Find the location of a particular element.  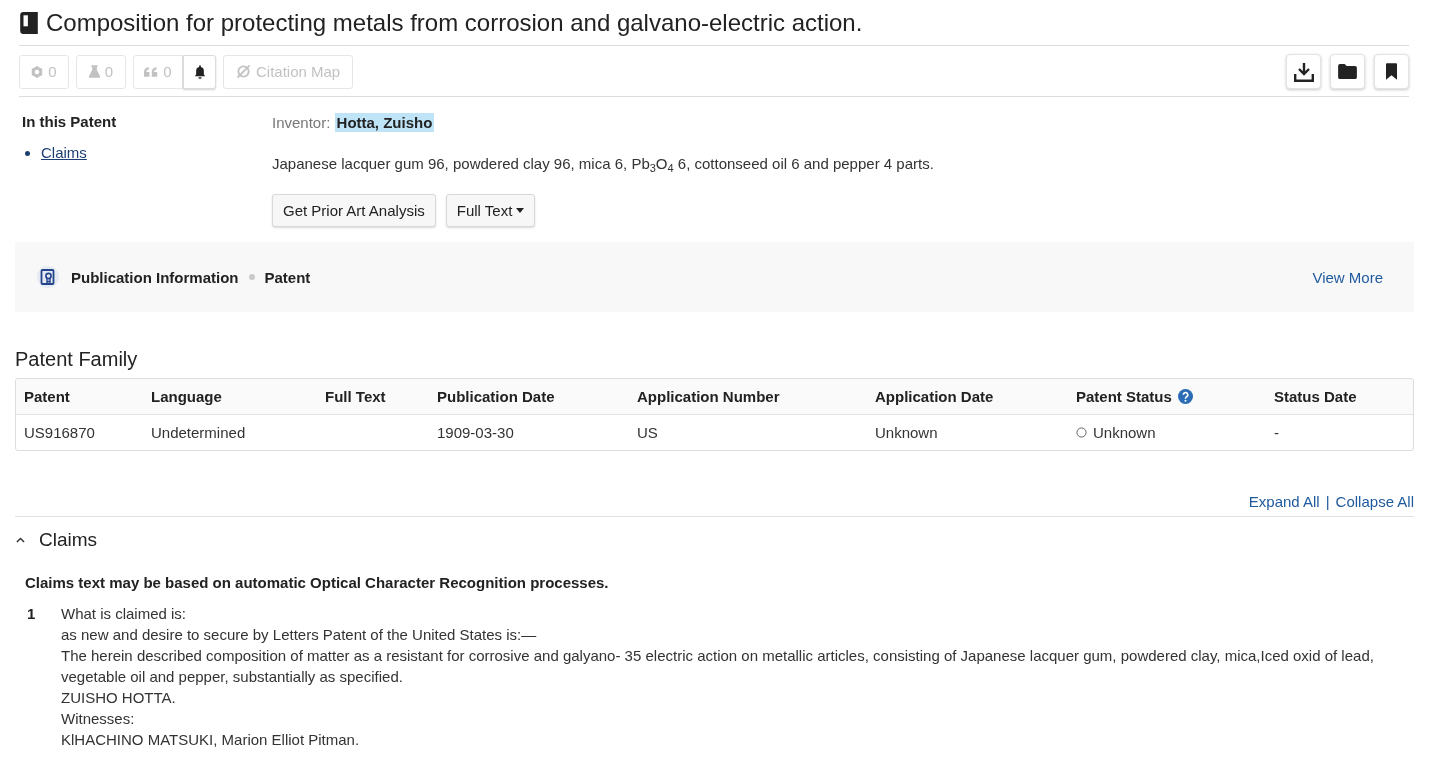

column-header: Status Date is located at coordinates (1315, 396).